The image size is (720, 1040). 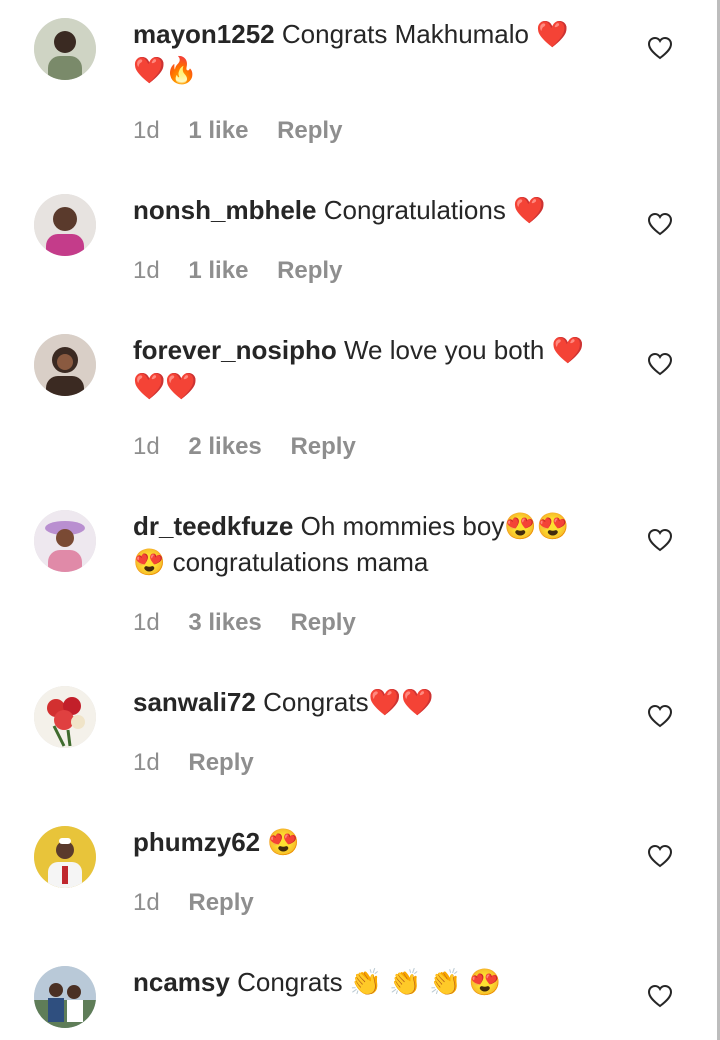 I want to click on comment-emoji: 👏 👏 👏 😍, so click(x=425, y=982).